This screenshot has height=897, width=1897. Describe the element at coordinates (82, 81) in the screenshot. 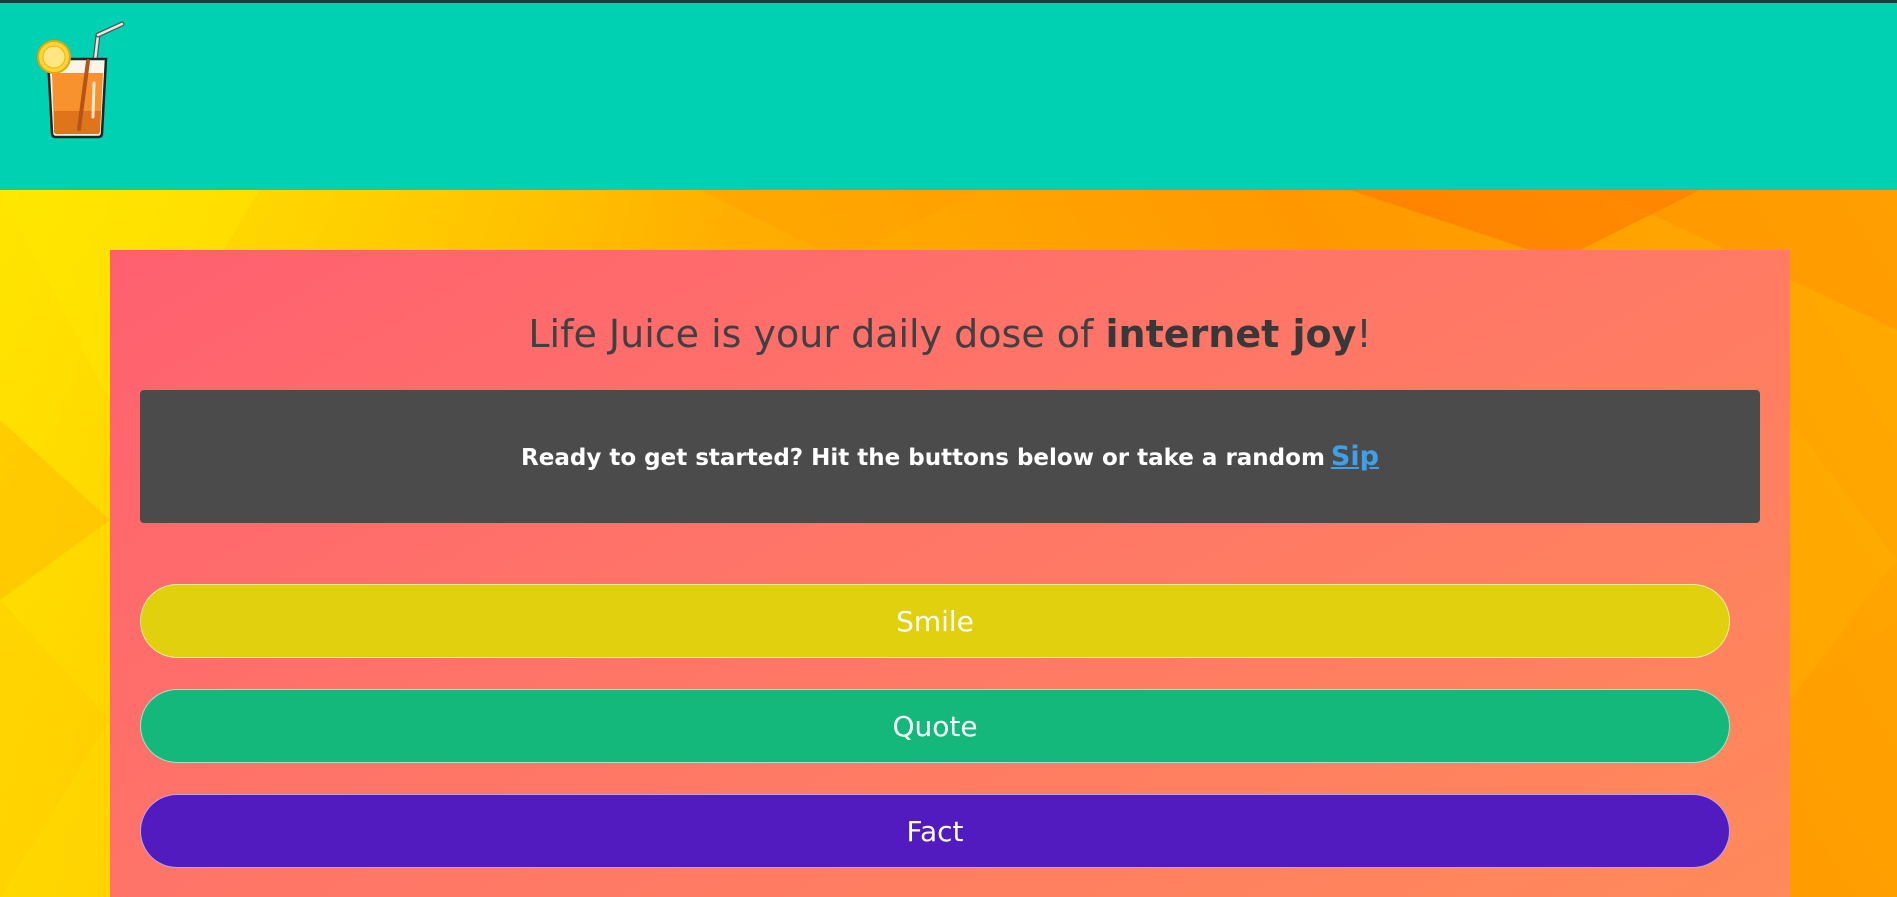

I see `juice-glass-icon` at that location.